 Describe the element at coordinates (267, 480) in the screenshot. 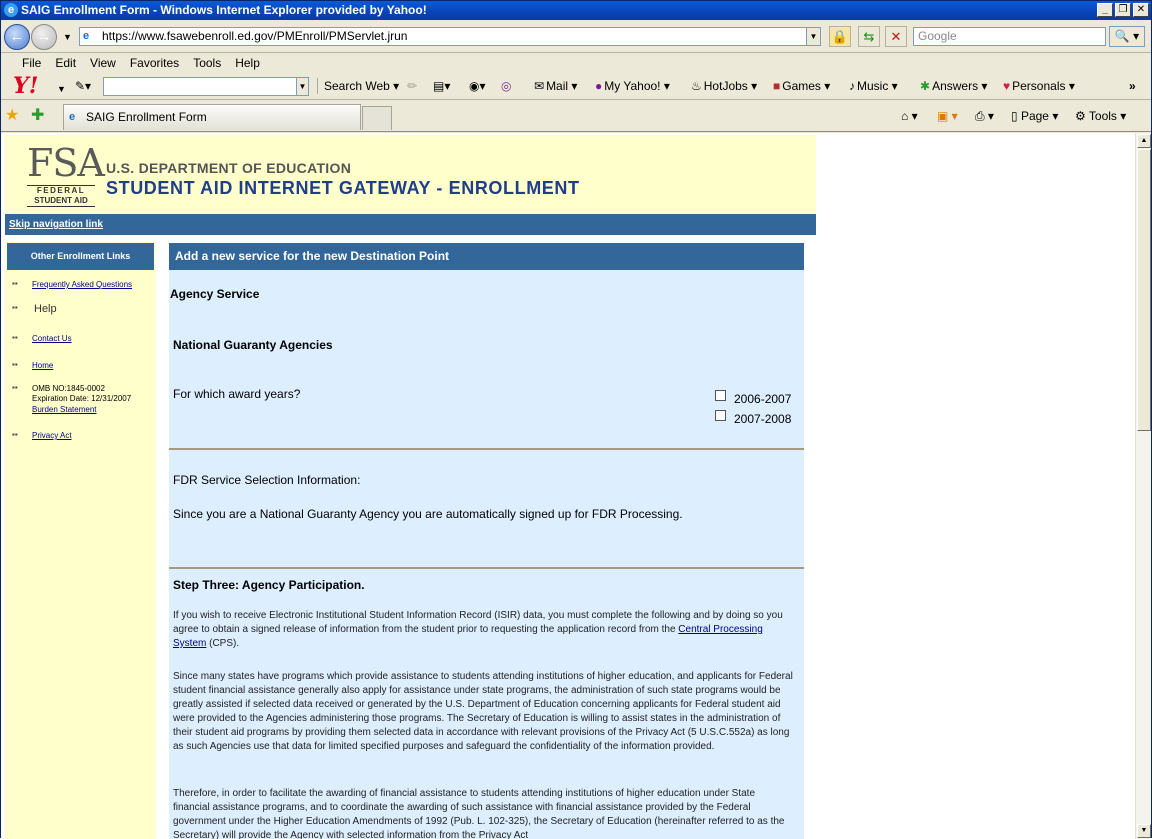

I see `fdr-title: FDR Service Selection Information:` at that location.